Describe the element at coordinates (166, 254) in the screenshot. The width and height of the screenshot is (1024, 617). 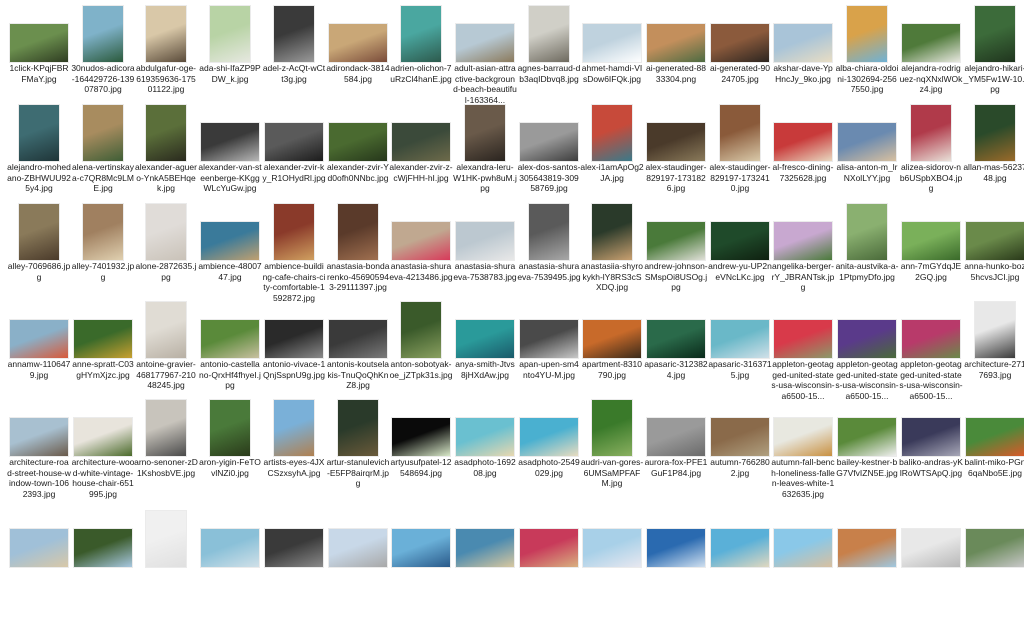
I see `file-item: alone-2872635.jpg` at that location.